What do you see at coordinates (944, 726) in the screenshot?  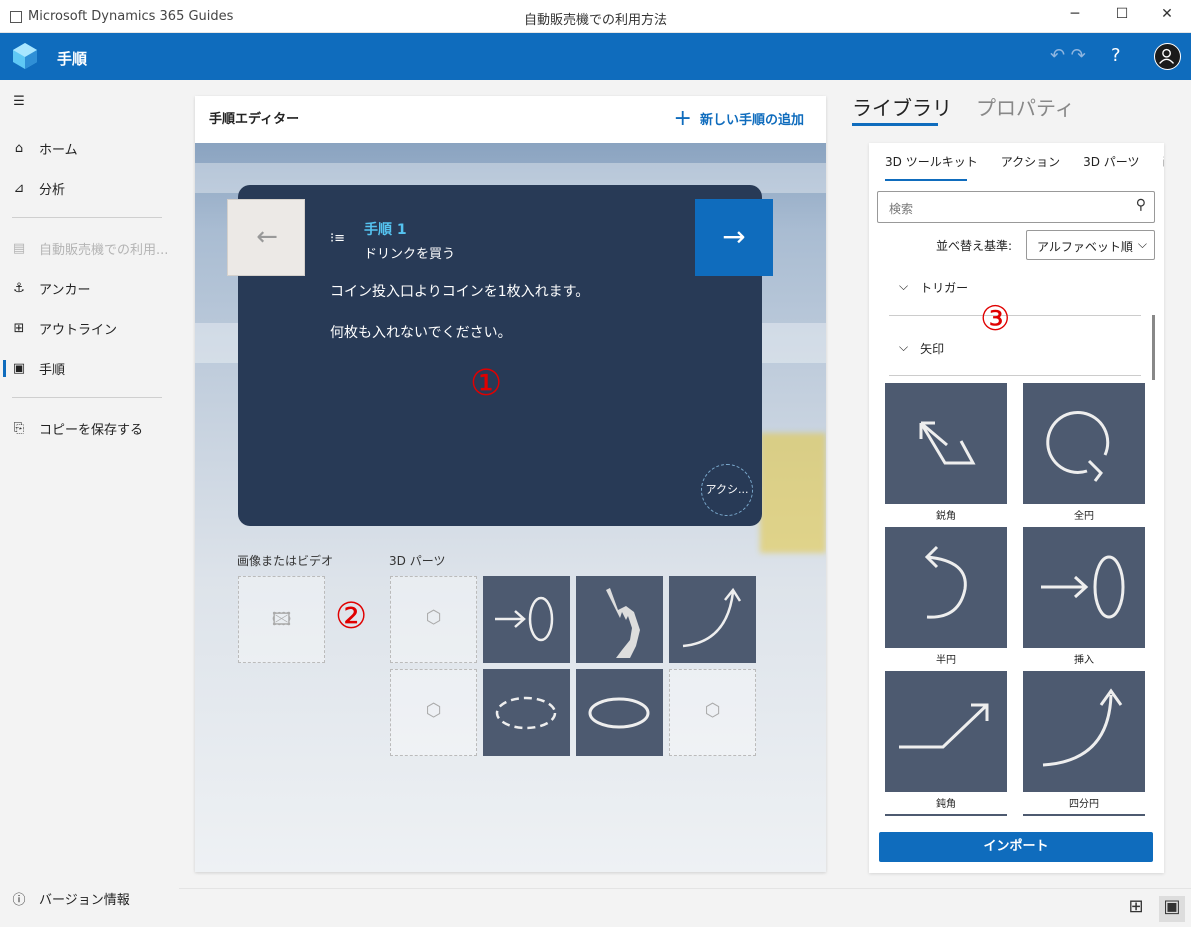 I see `obtuse-arrow-icon` at bounding box center [944, 726].